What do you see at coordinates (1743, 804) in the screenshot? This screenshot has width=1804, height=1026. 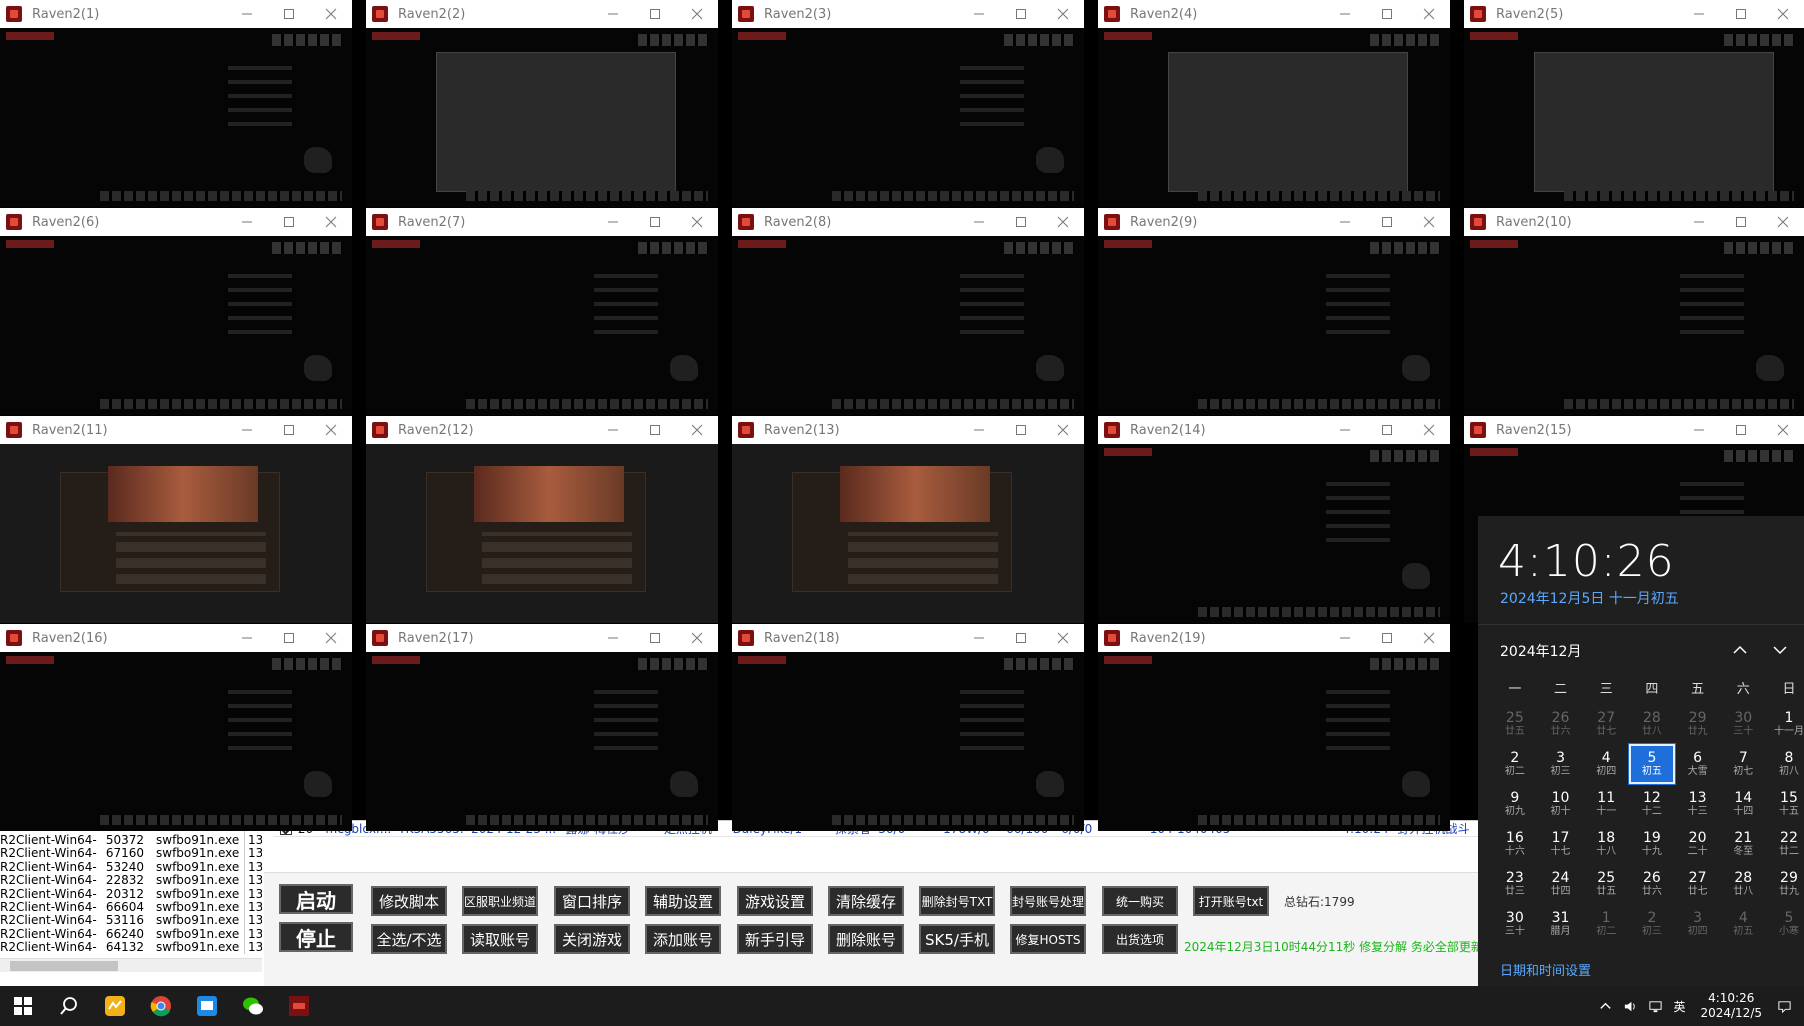 I see `calendar-day: 14 十四` at bounding box center [1743, 804].